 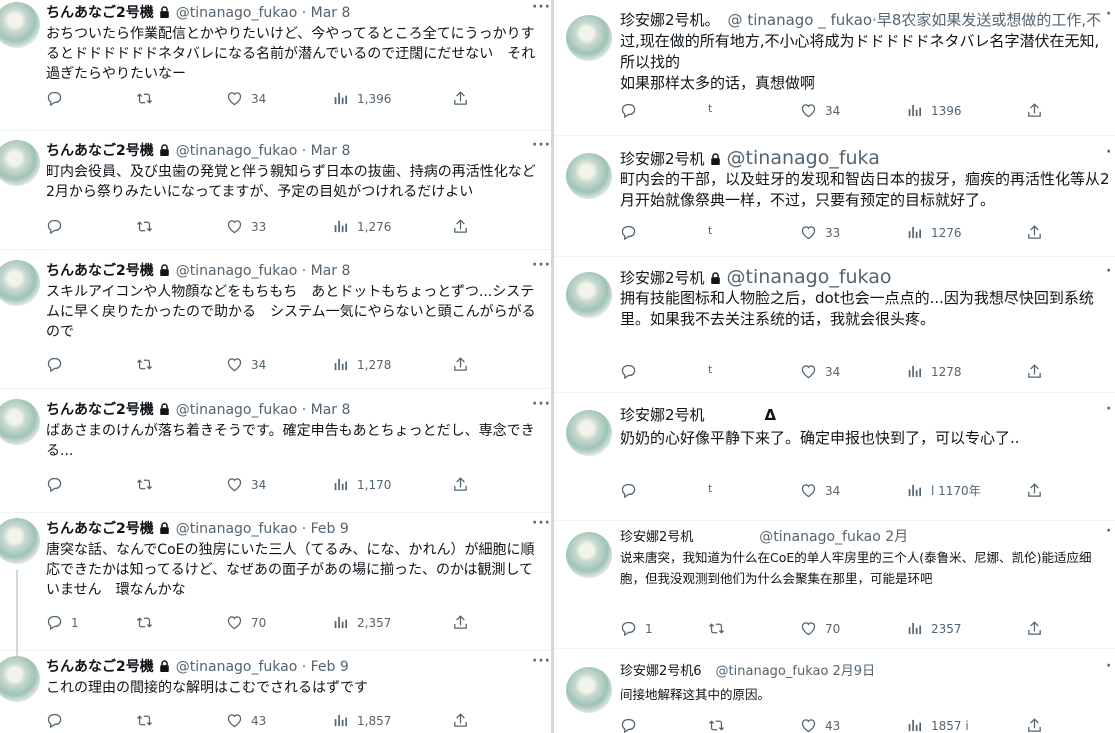 What do you see at coordinates (943, 490) in the screenshot?
I see `views-button: l 1170年` at bounding box center [943, 490].